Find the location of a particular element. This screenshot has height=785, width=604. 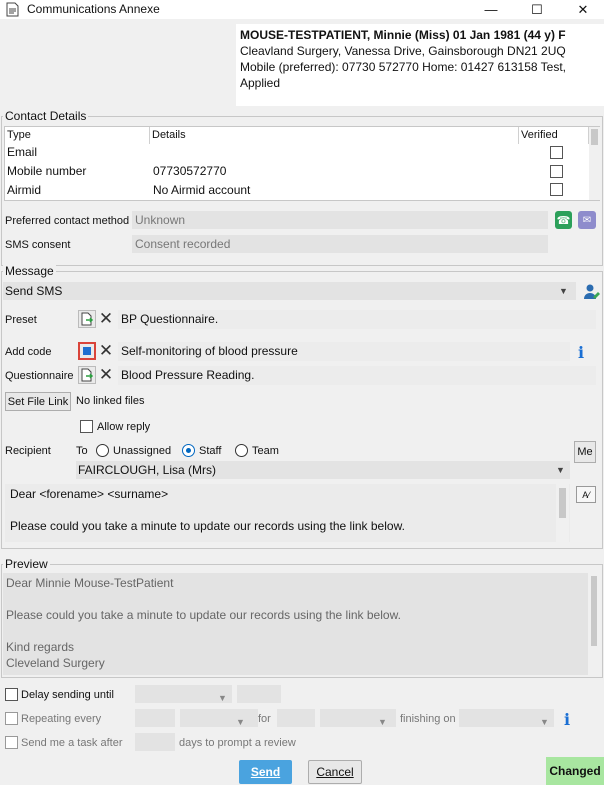

for-unit-dropdown: ▼ is located at coordinates (358, 718).